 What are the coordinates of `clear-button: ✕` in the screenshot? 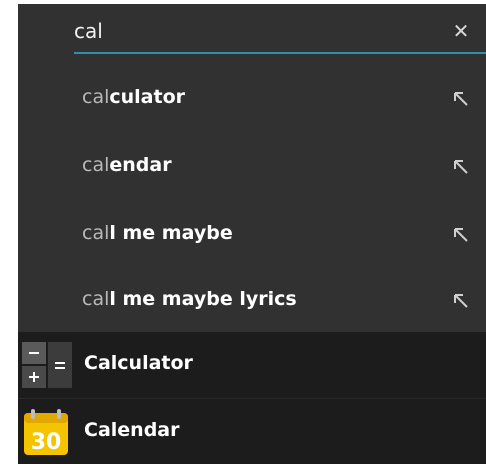 It's located at (461, 31).